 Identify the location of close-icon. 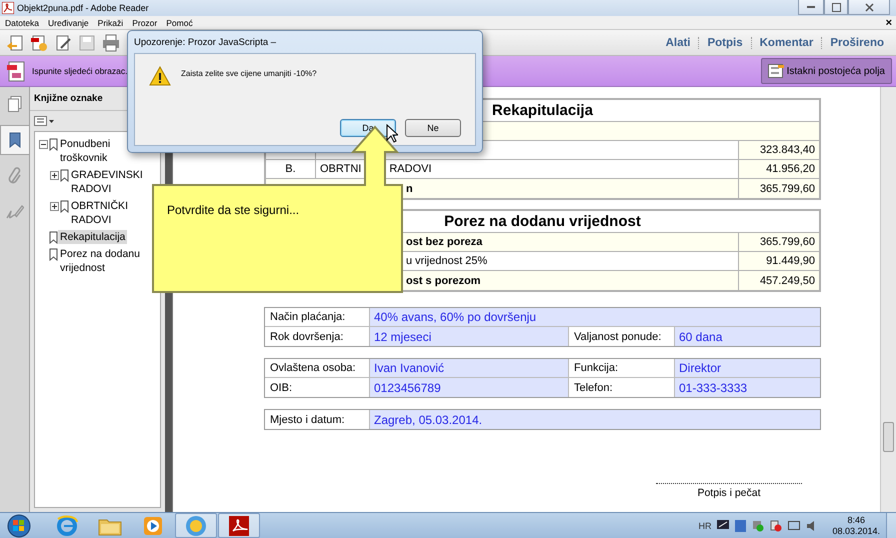
(869, 7).